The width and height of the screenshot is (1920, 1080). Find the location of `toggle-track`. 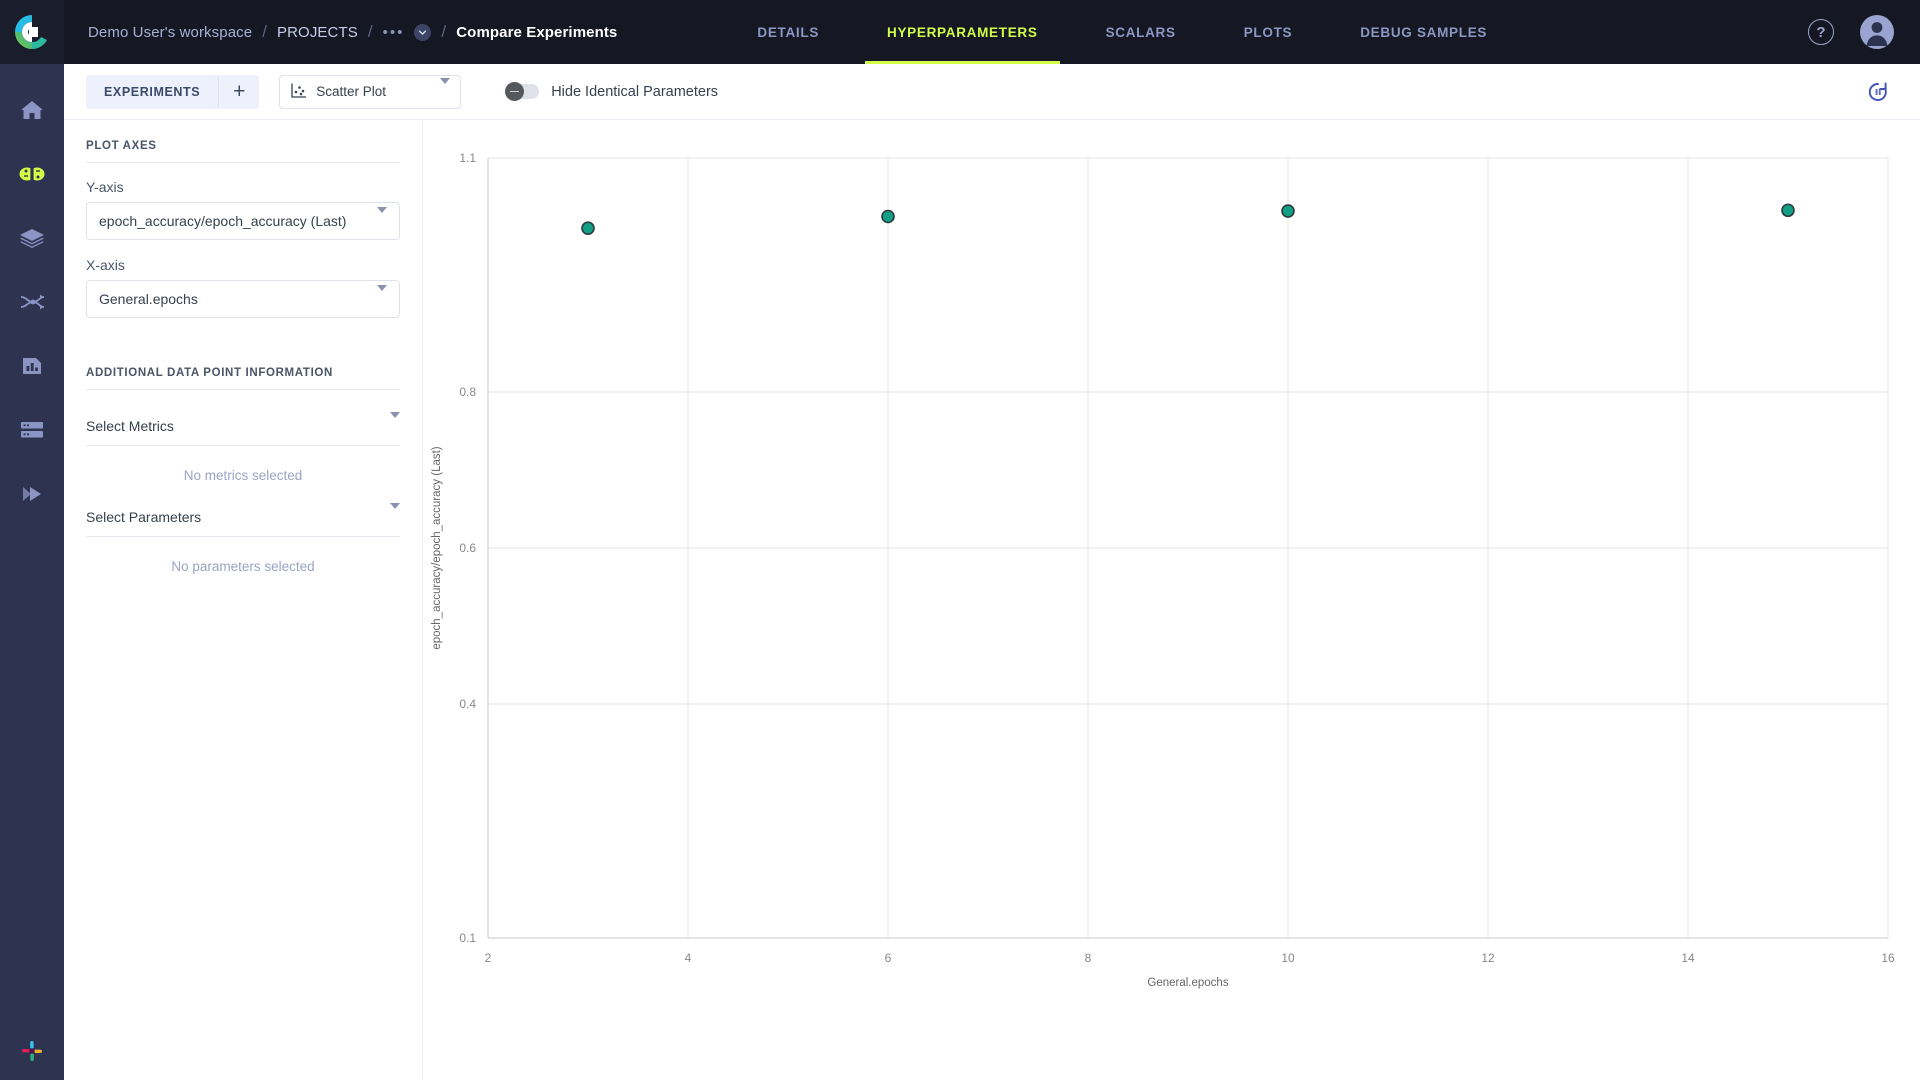

toggle-track is located at coordinates (522, 91).